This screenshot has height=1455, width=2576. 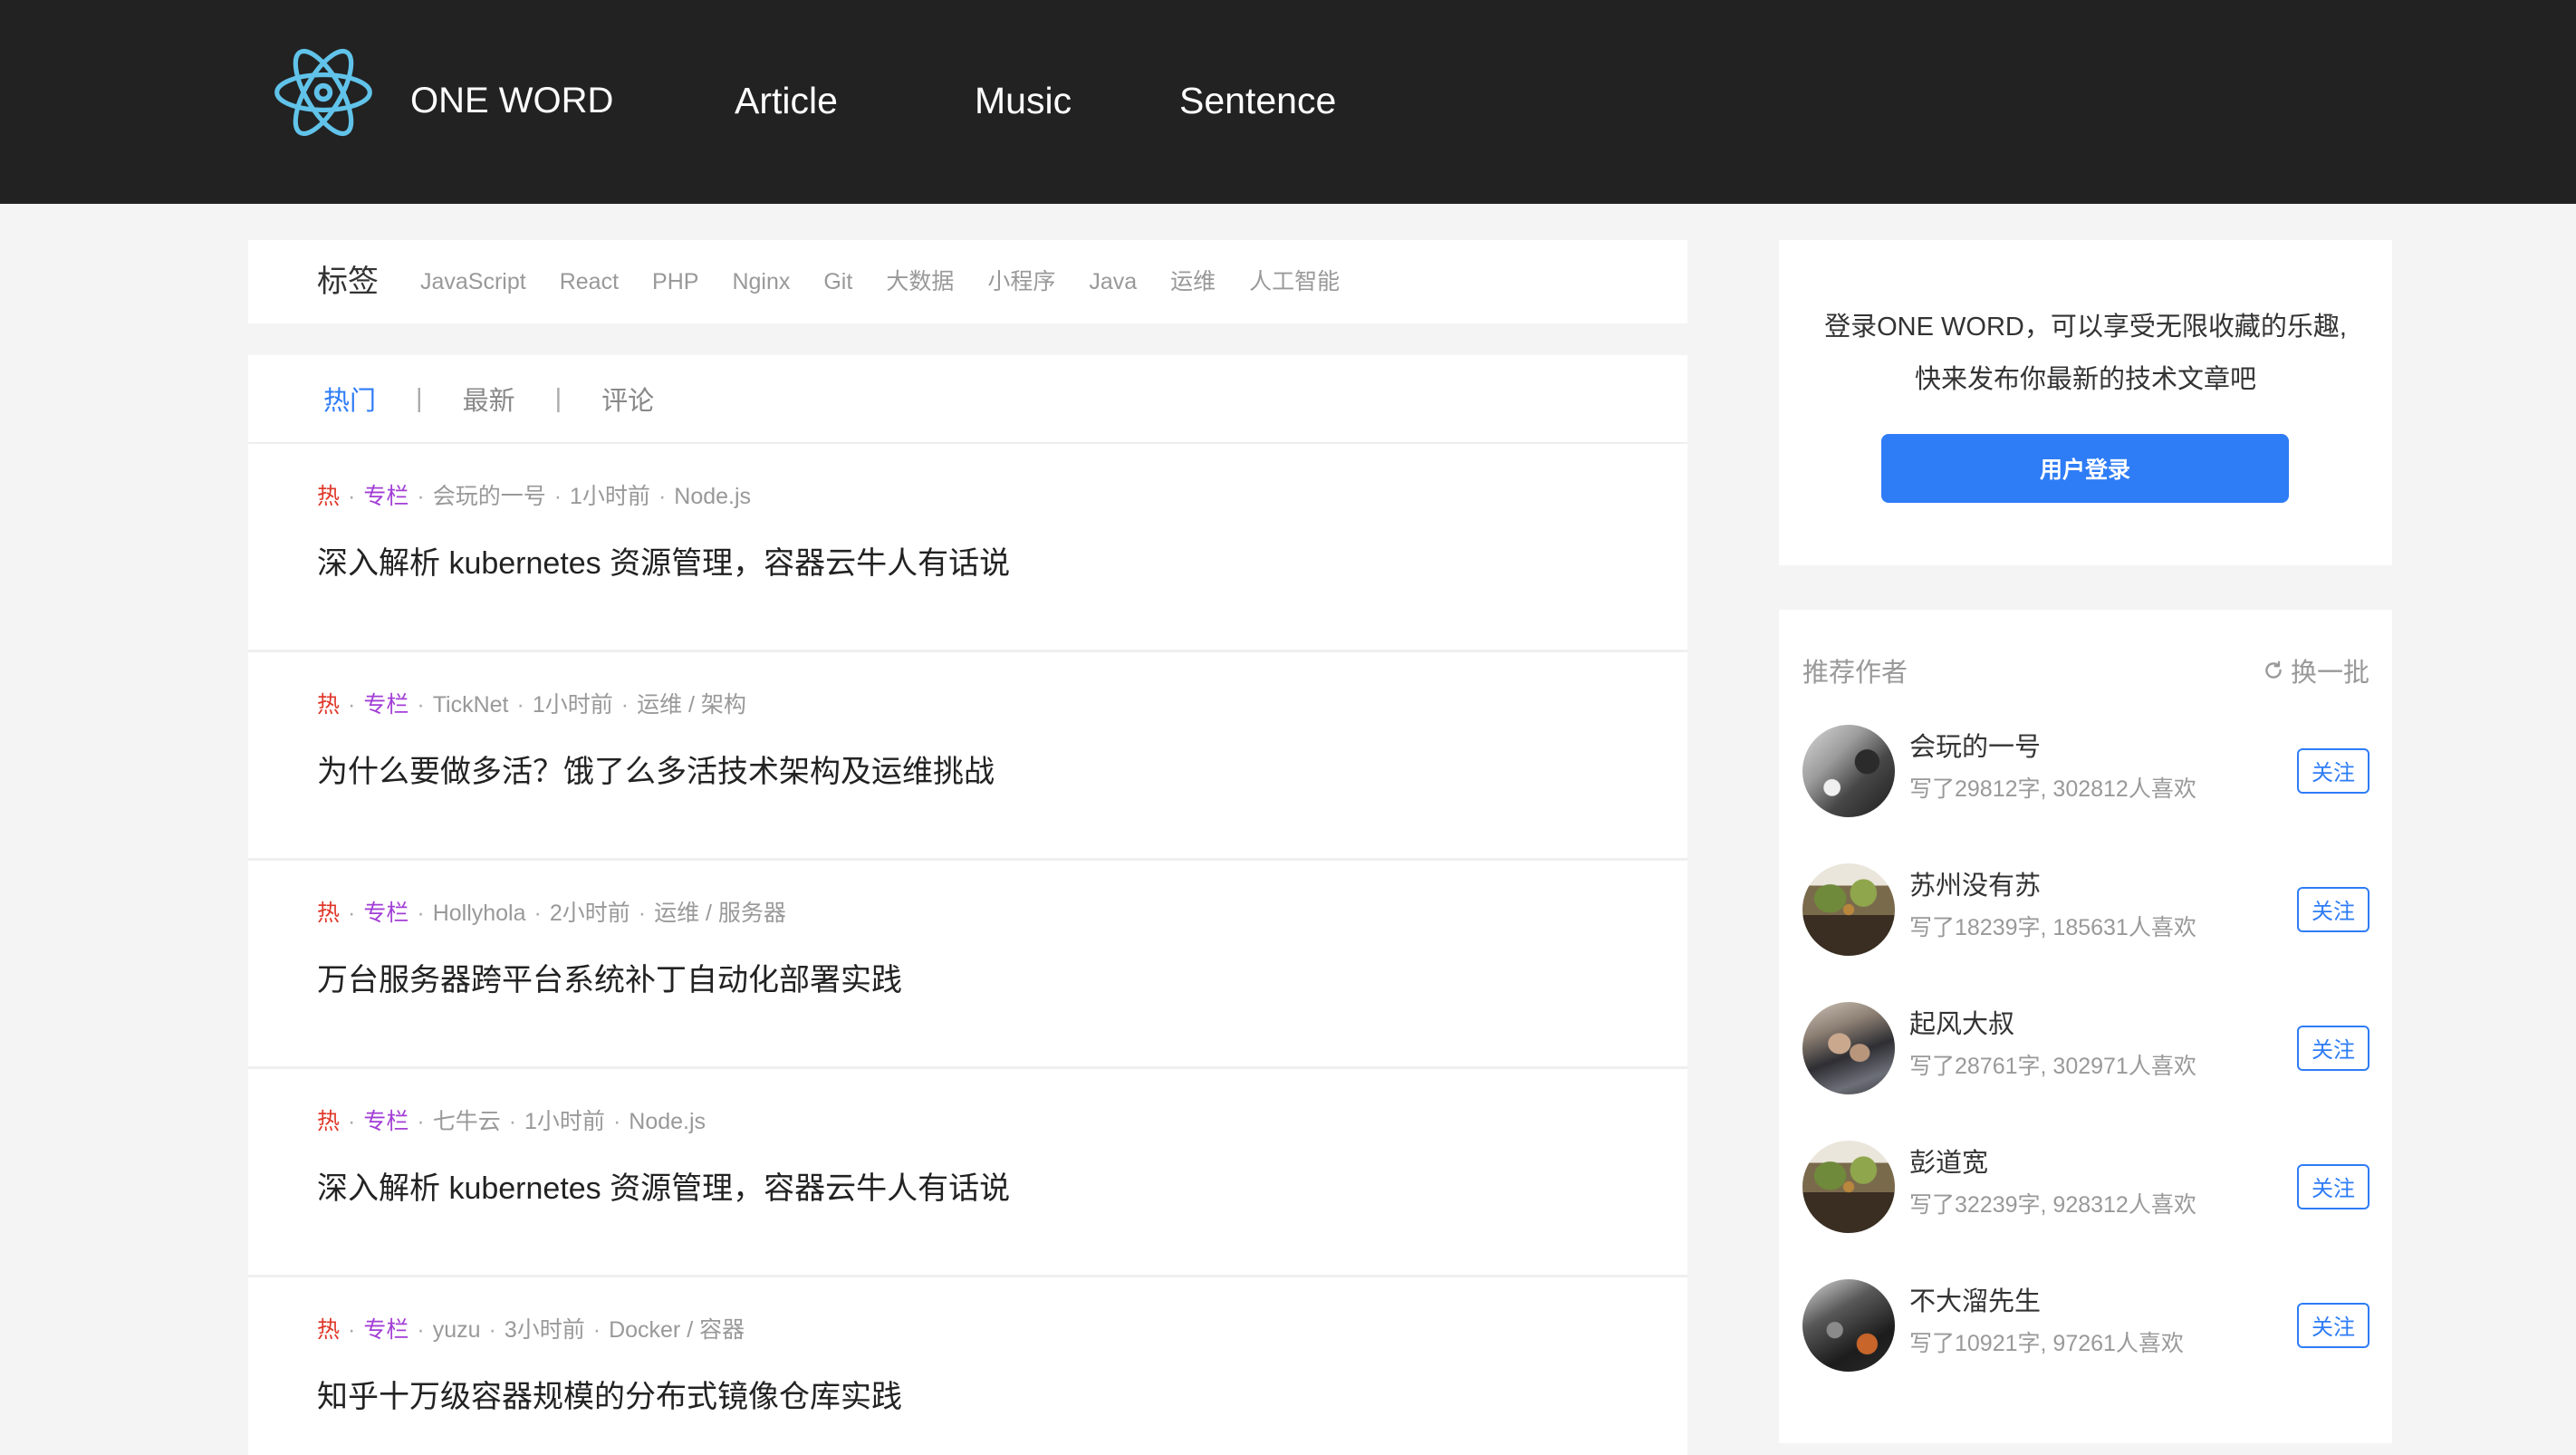 I want to click on authors-header: 推荐作者 换一批, so click(x=2085, y=670).